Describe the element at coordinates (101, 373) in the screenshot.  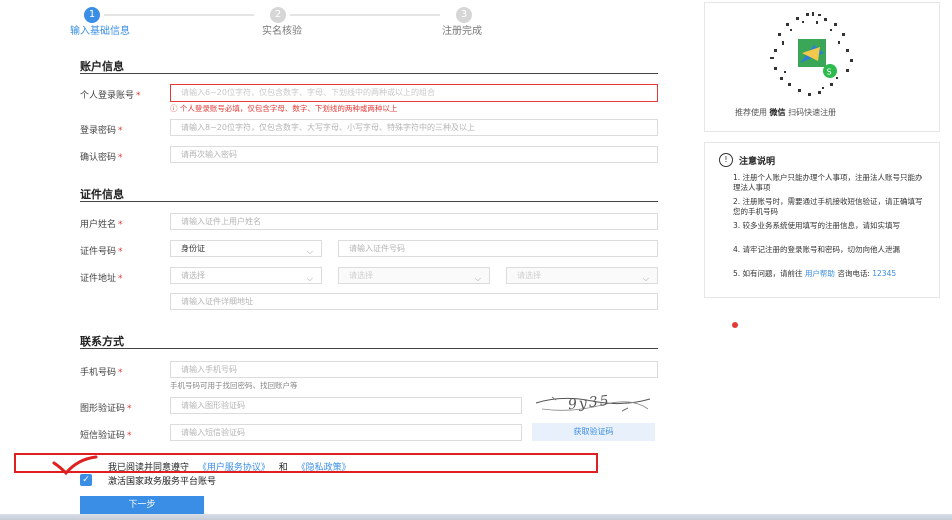
I see `phone-label: 手机号码 *` at that location.